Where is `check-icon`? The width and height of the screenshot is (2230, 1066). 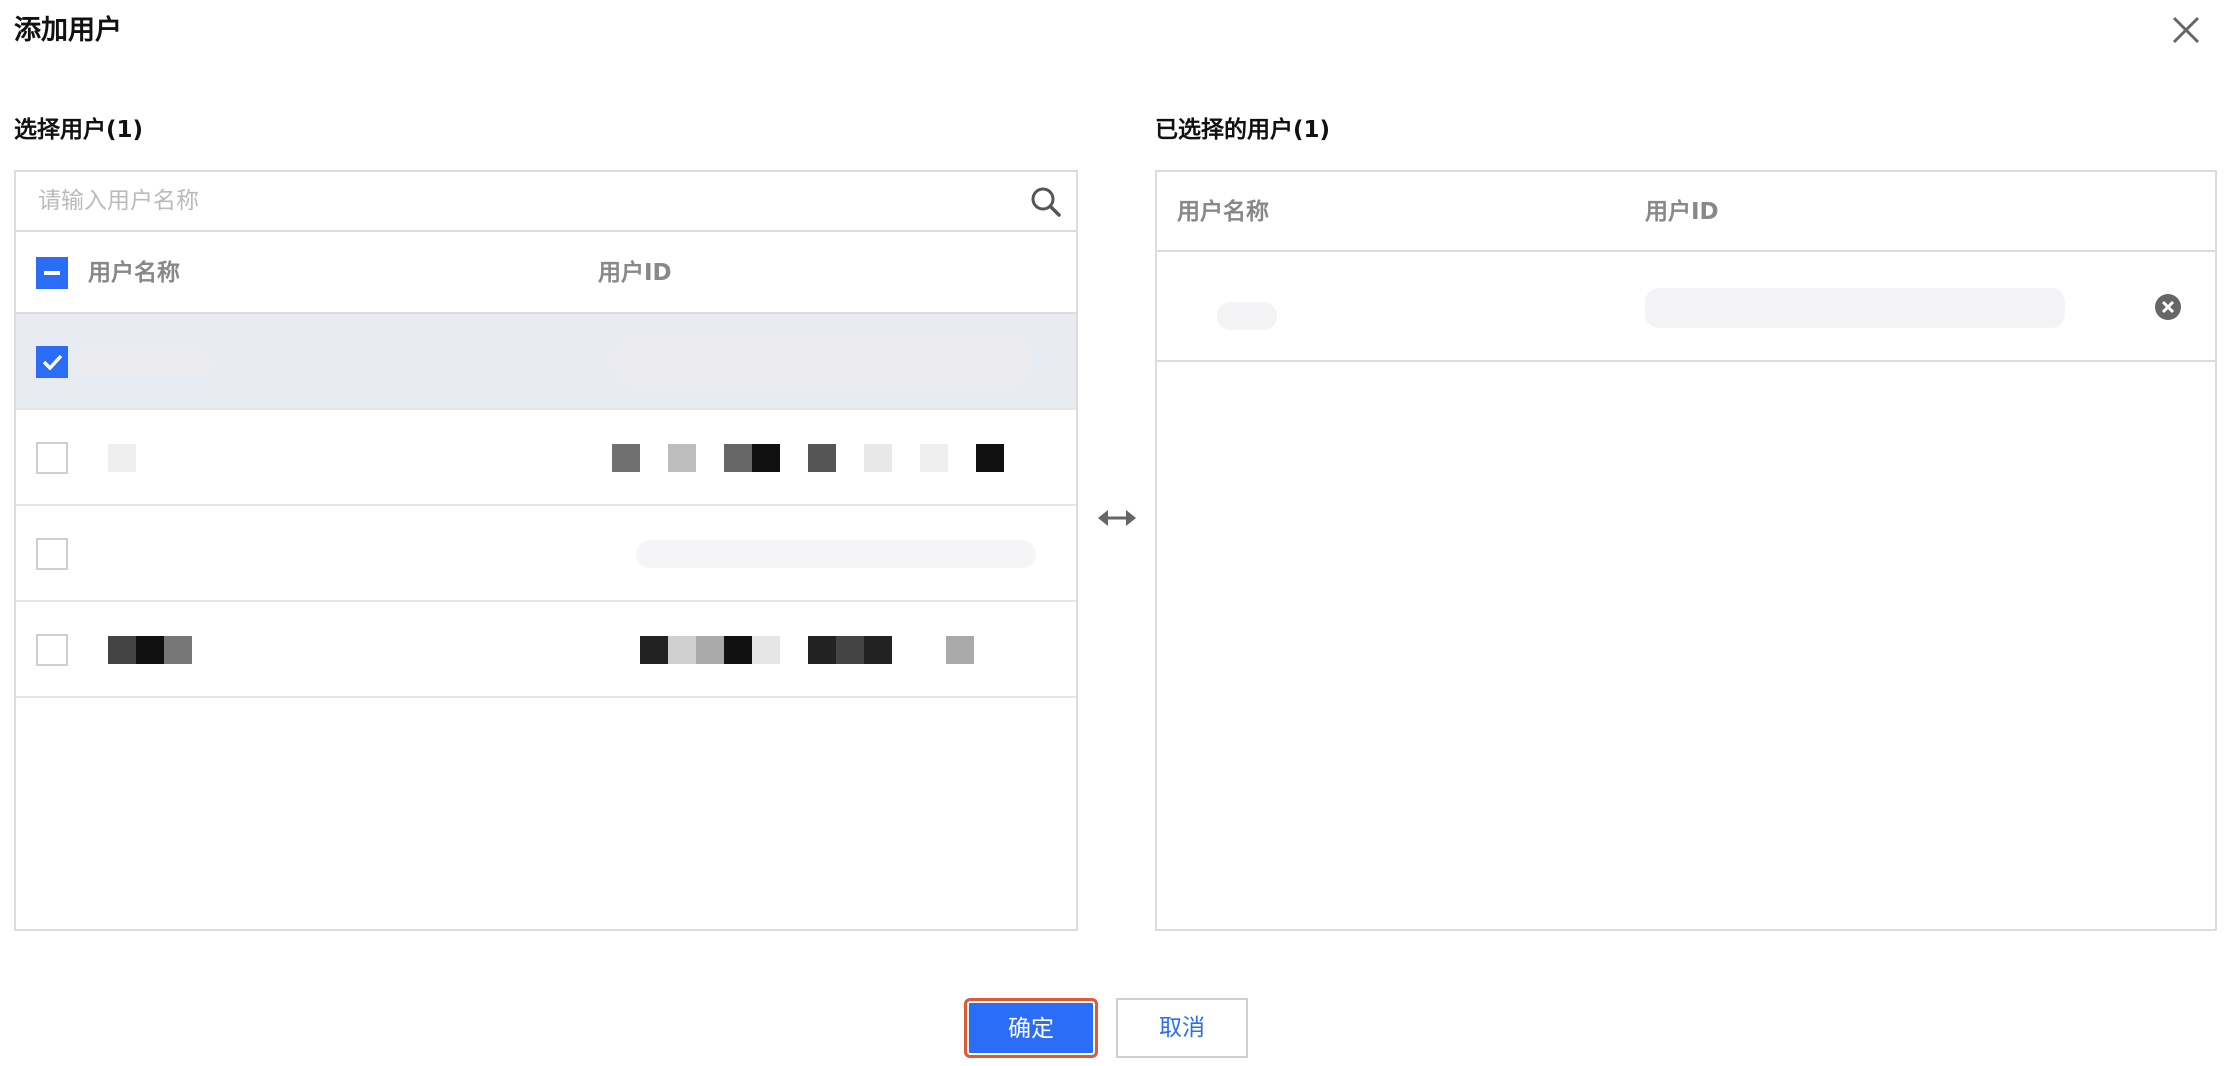 check-icon is located at coordinates (52, 362).